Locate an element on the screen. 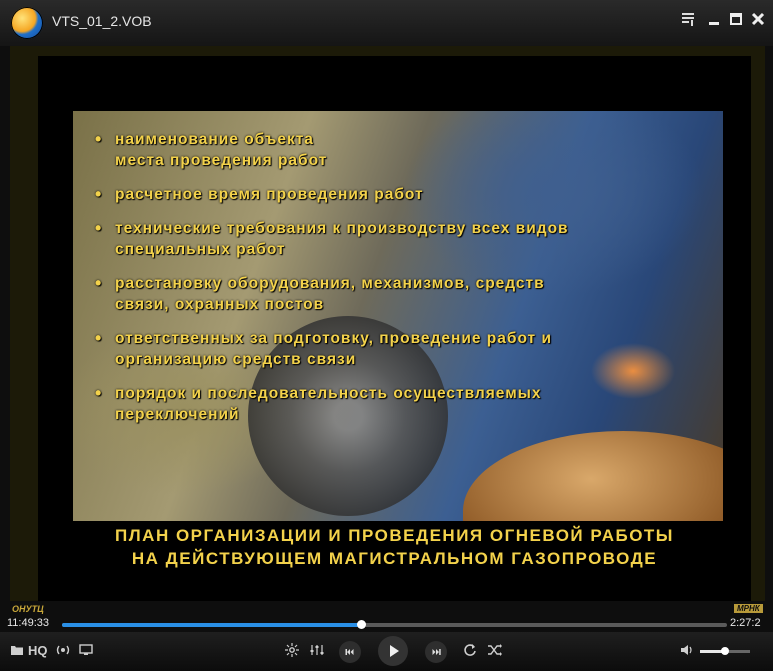 This screenshot has width=773, height=671. channel-logo-right: МРНК is located at coordinates (748, 608).